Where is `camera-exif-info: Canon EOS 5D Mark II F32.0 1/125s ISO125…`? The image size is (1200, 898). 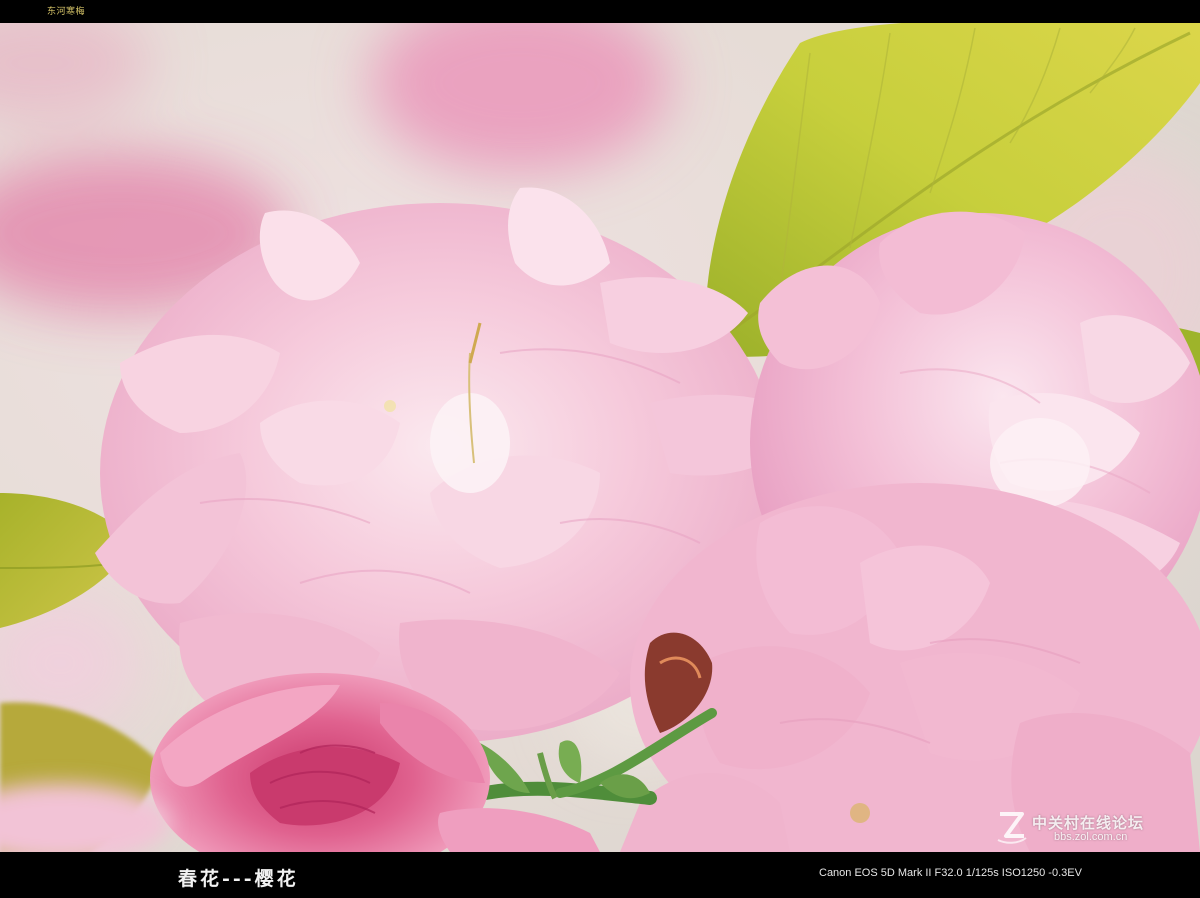 camera-exif-info: Canon EOS 5D Mark II F32.0 1/125s ISO125… is located at coordinates (950, 873).